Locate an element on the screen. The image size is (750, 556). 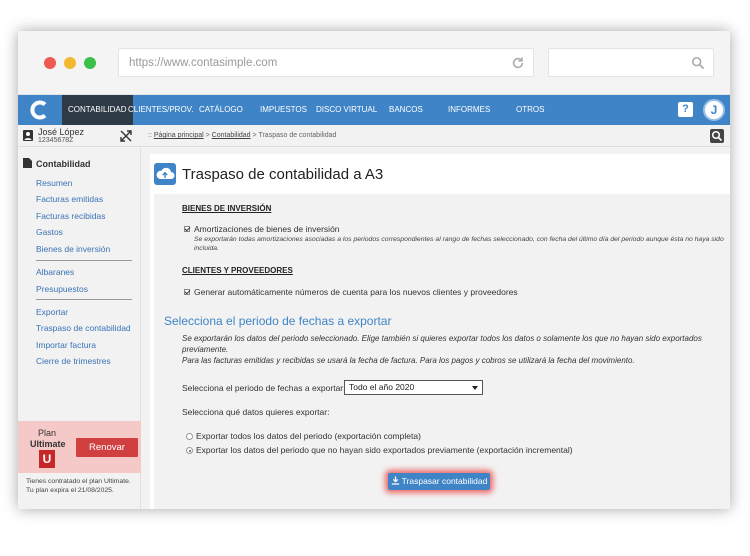
plan-box: Plan Ultimate U Renovar is located at coordinates (79, 447).